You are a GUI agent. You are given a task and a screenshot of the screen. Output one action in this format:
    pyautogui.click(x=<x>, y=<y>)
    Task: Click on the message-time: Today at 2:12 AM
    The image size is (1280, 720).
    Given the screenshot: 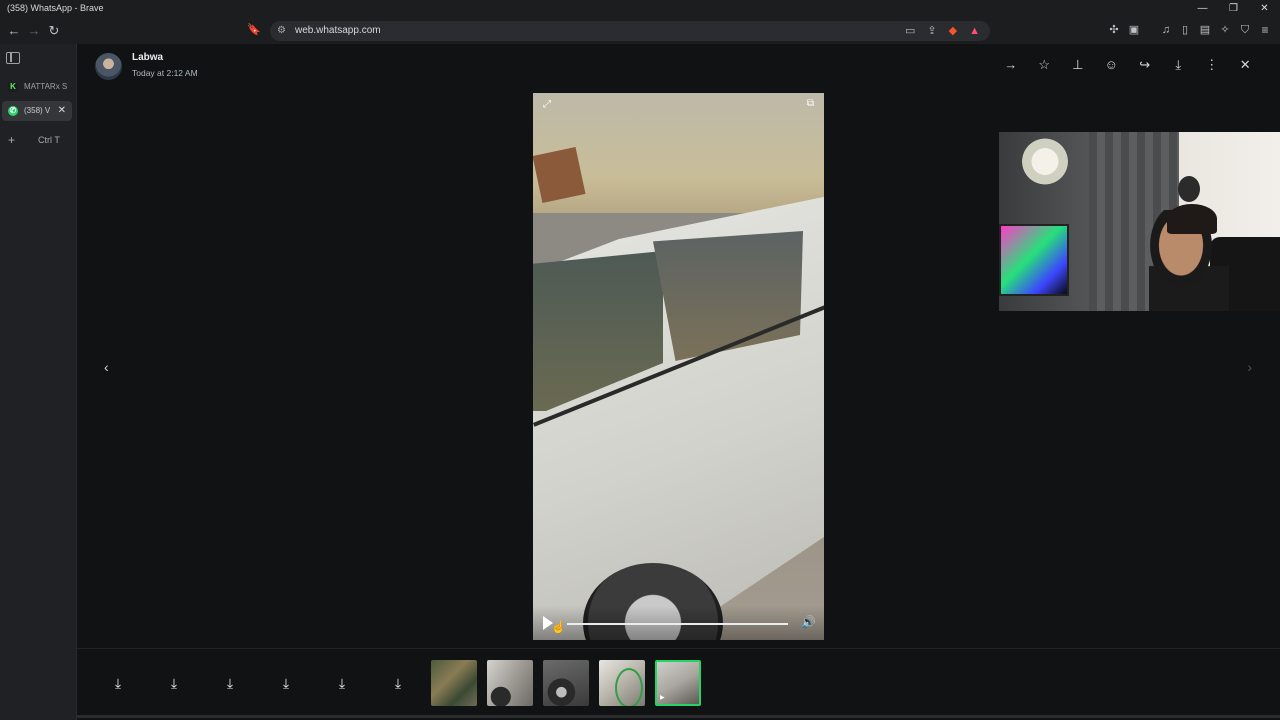 What is the action you would take?
    pyautogui.click(x=165, y=73)
    